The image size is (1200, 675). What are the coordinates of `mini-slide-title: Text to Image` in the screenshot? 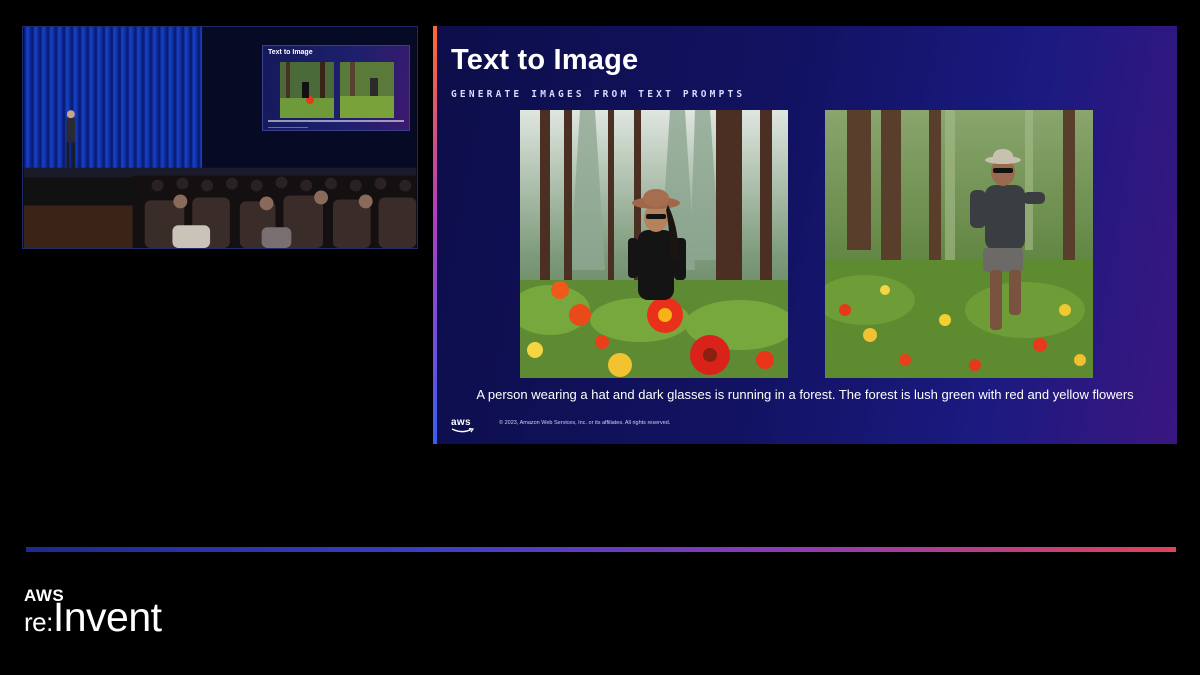 It's located at (290, 52).